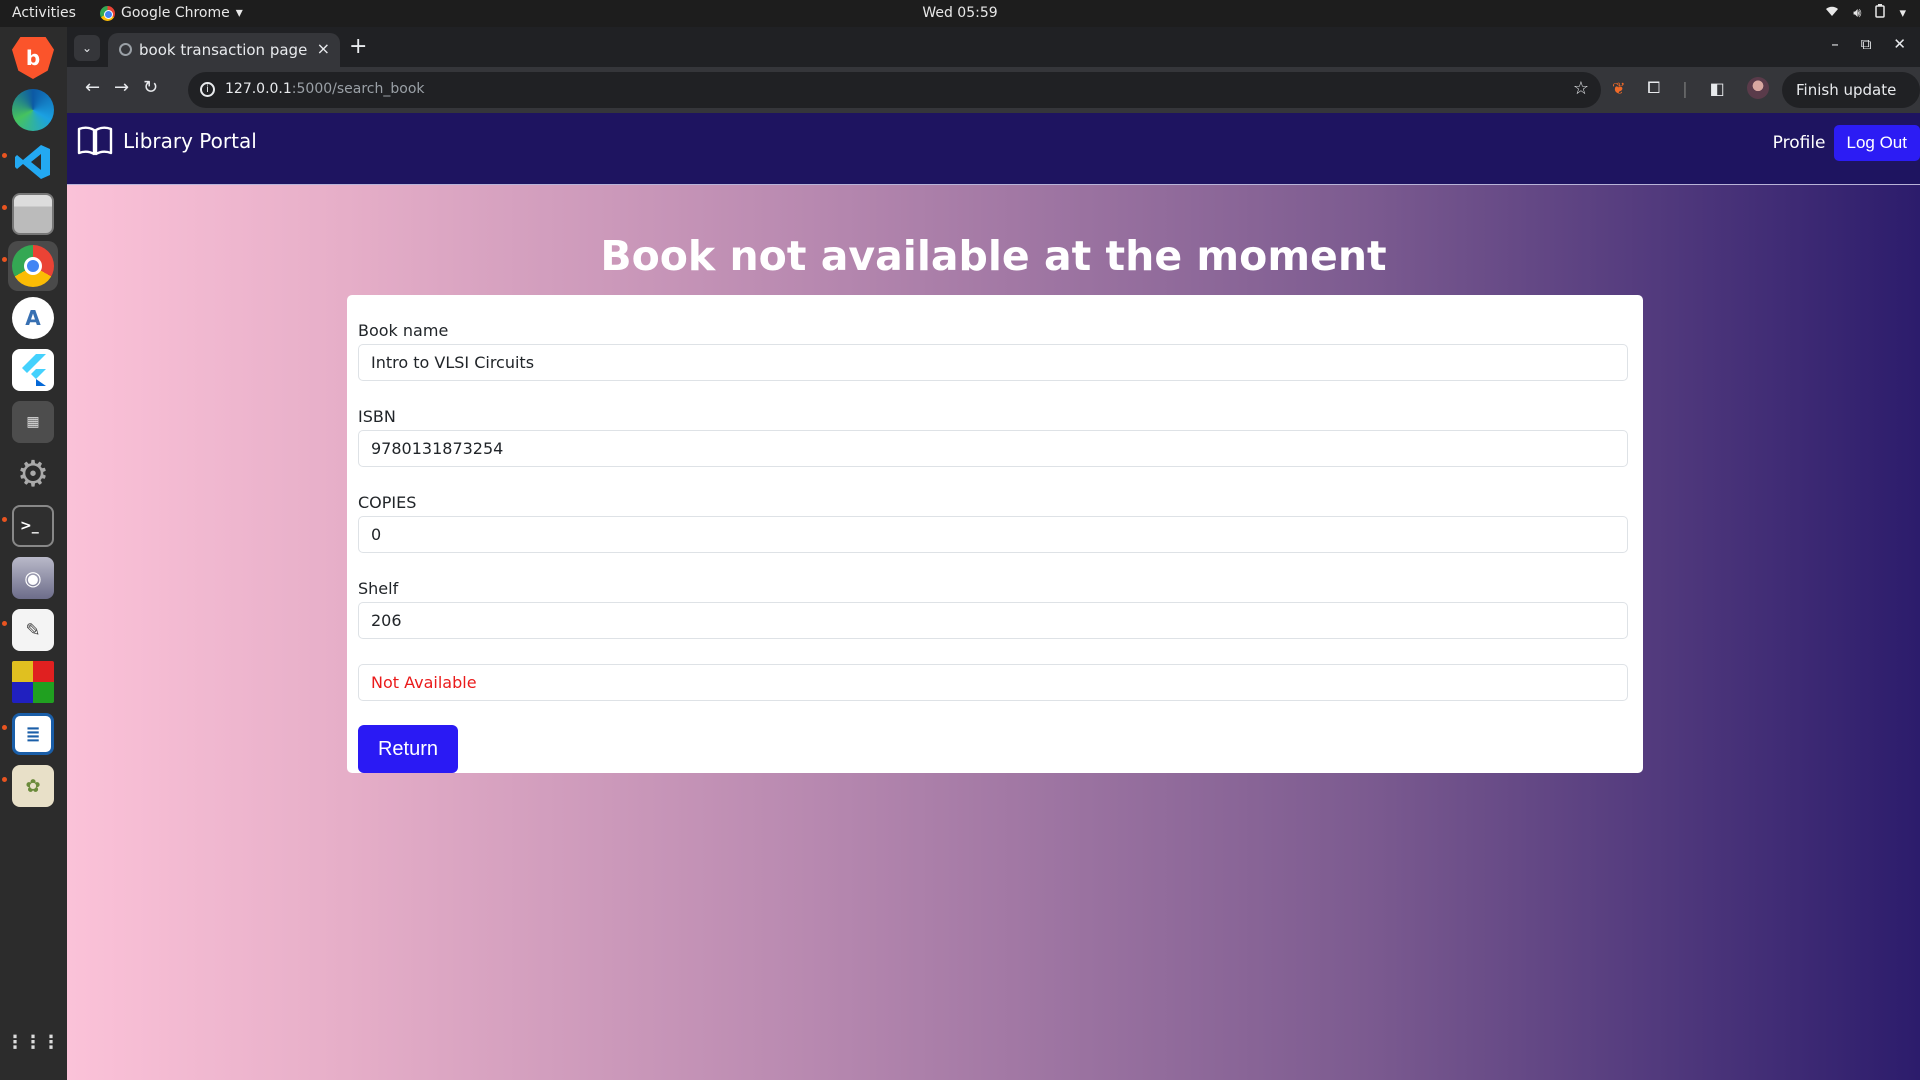  I want to click on url-text: 127.0.0.1:5000/search_book, so click(325, 89).